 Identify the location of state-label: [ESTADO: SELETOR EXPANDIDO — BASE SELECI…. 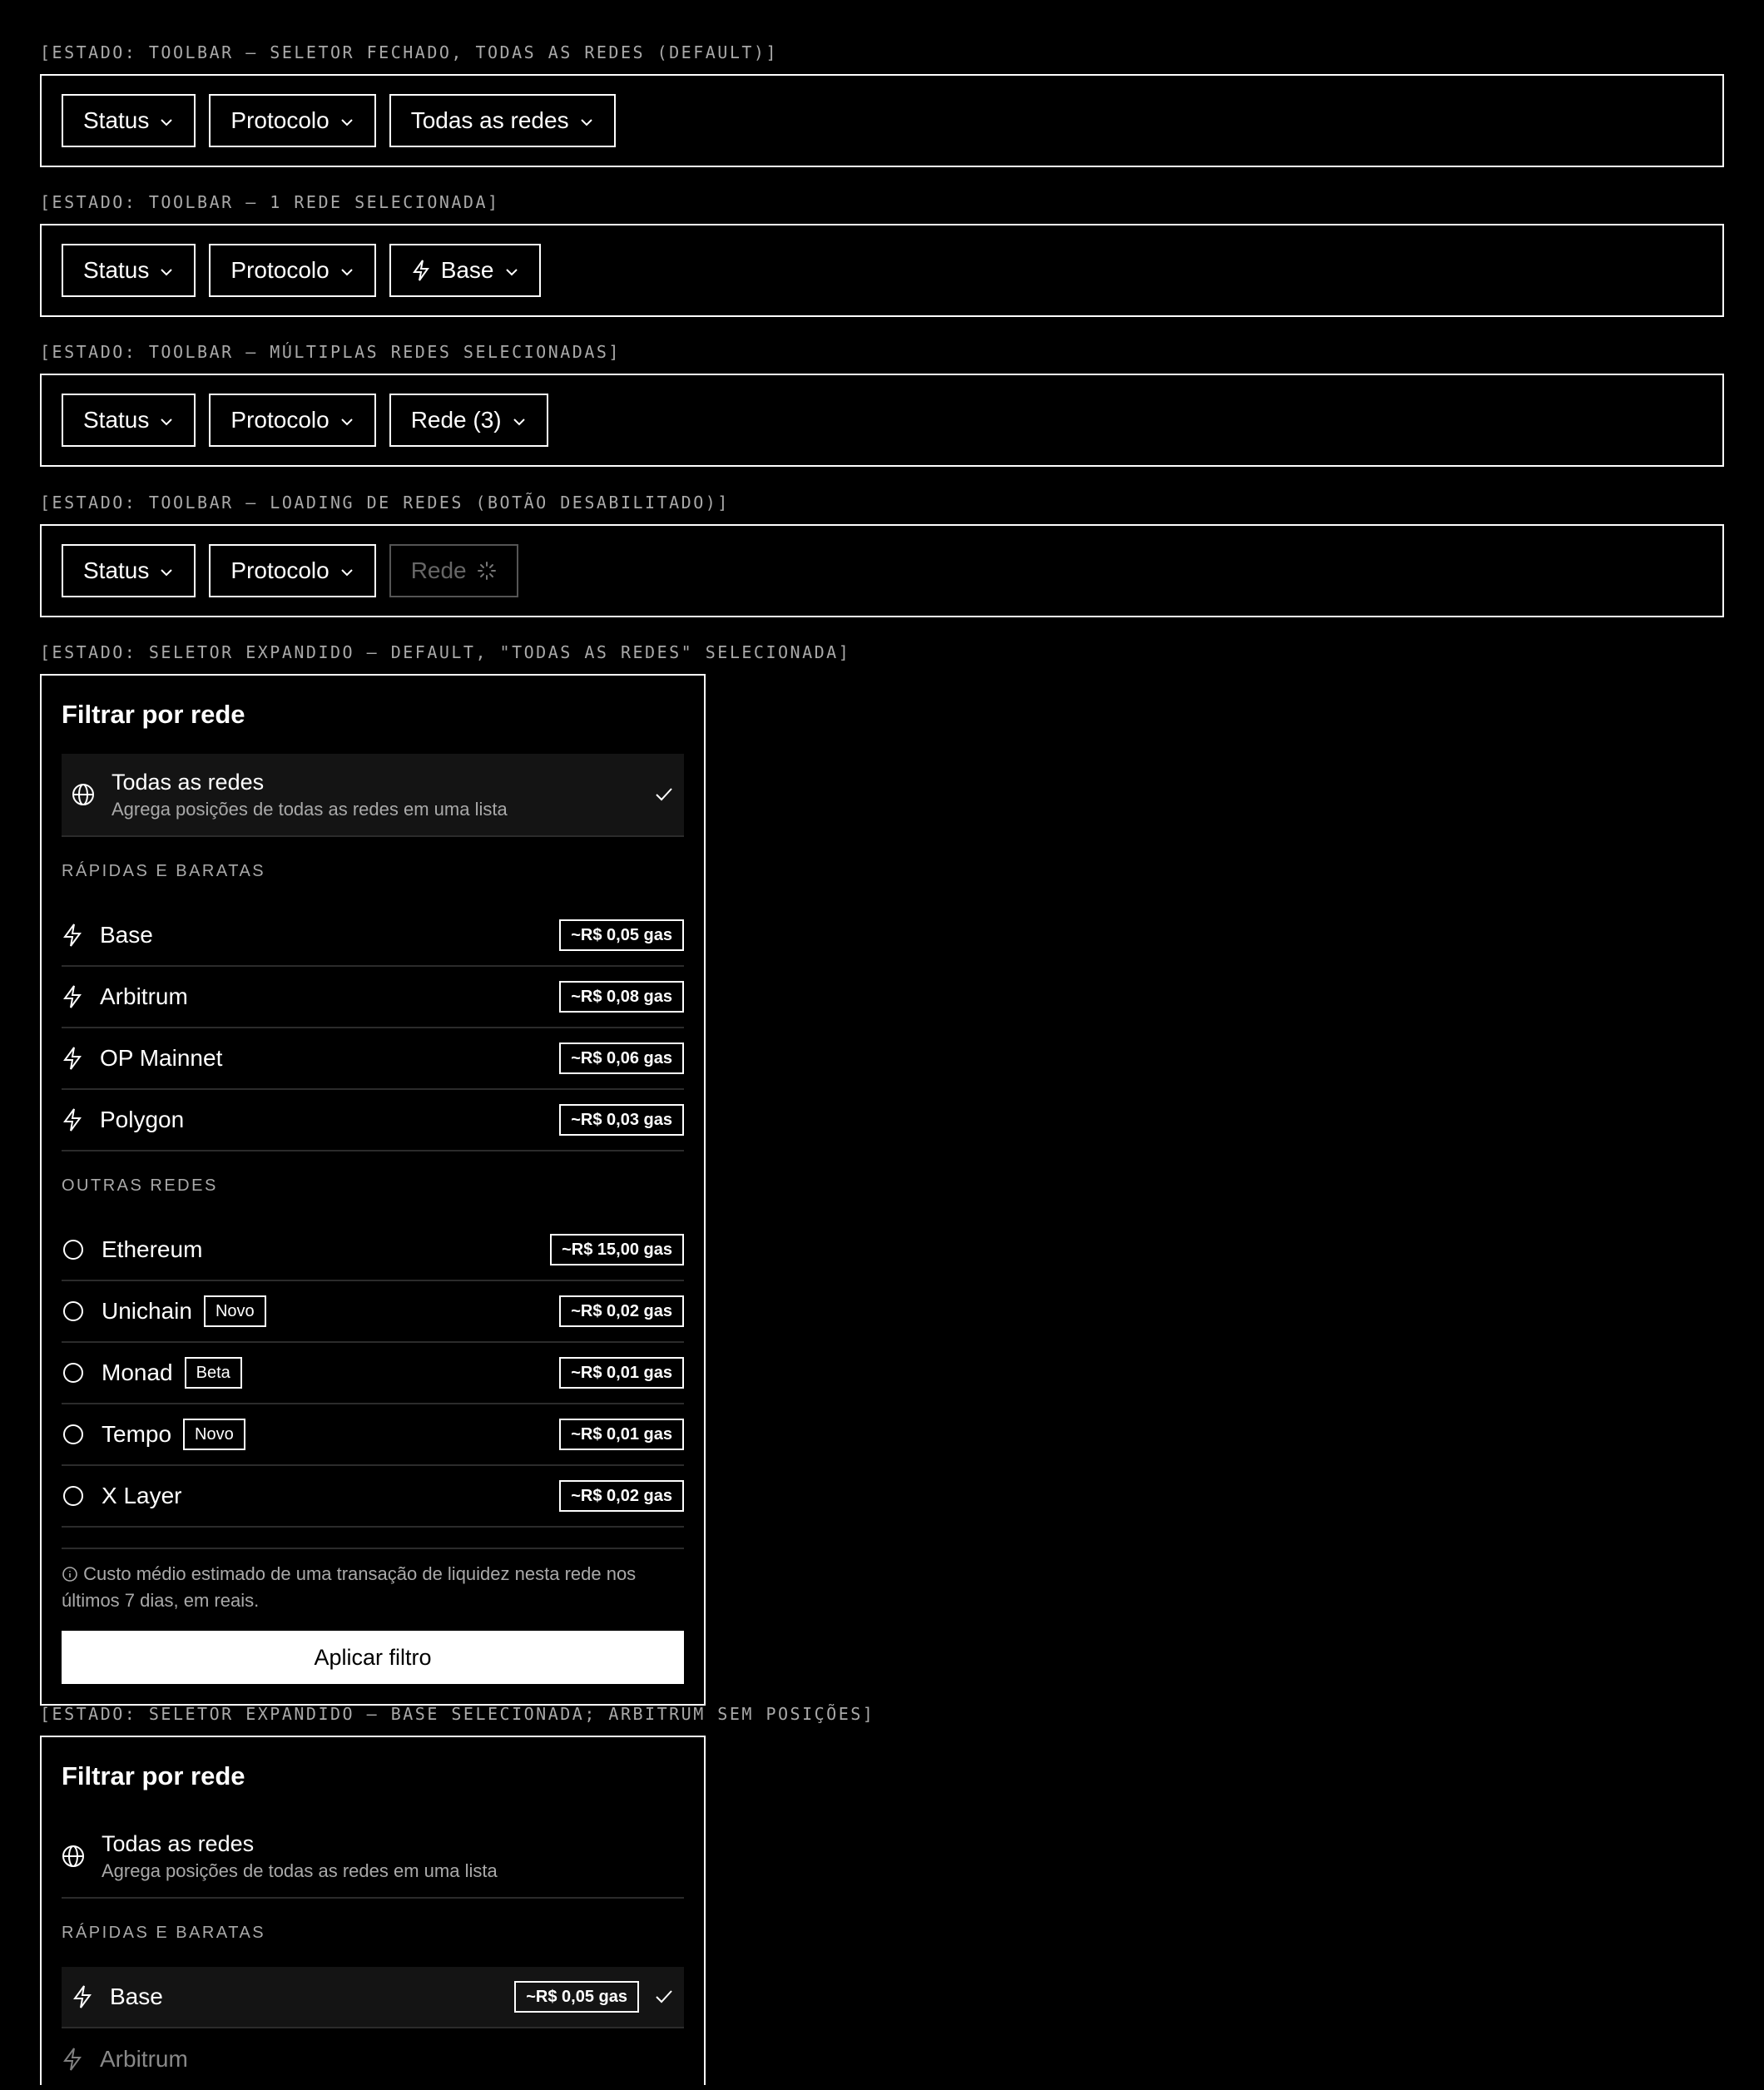
(458, 1714).